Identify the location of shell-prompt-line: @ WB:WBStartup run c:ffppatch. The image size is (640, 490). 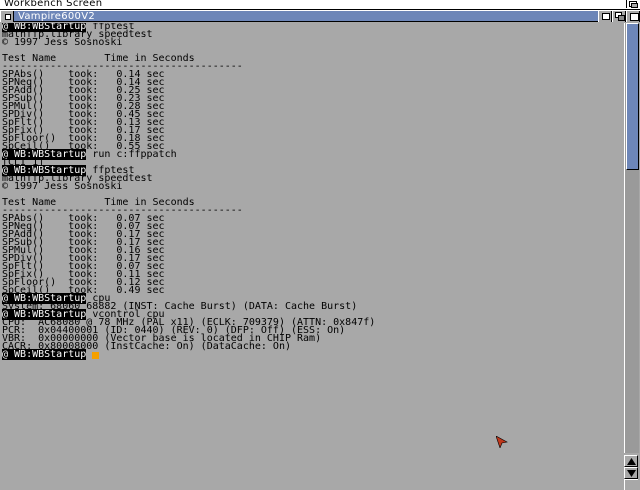
(311, 154).